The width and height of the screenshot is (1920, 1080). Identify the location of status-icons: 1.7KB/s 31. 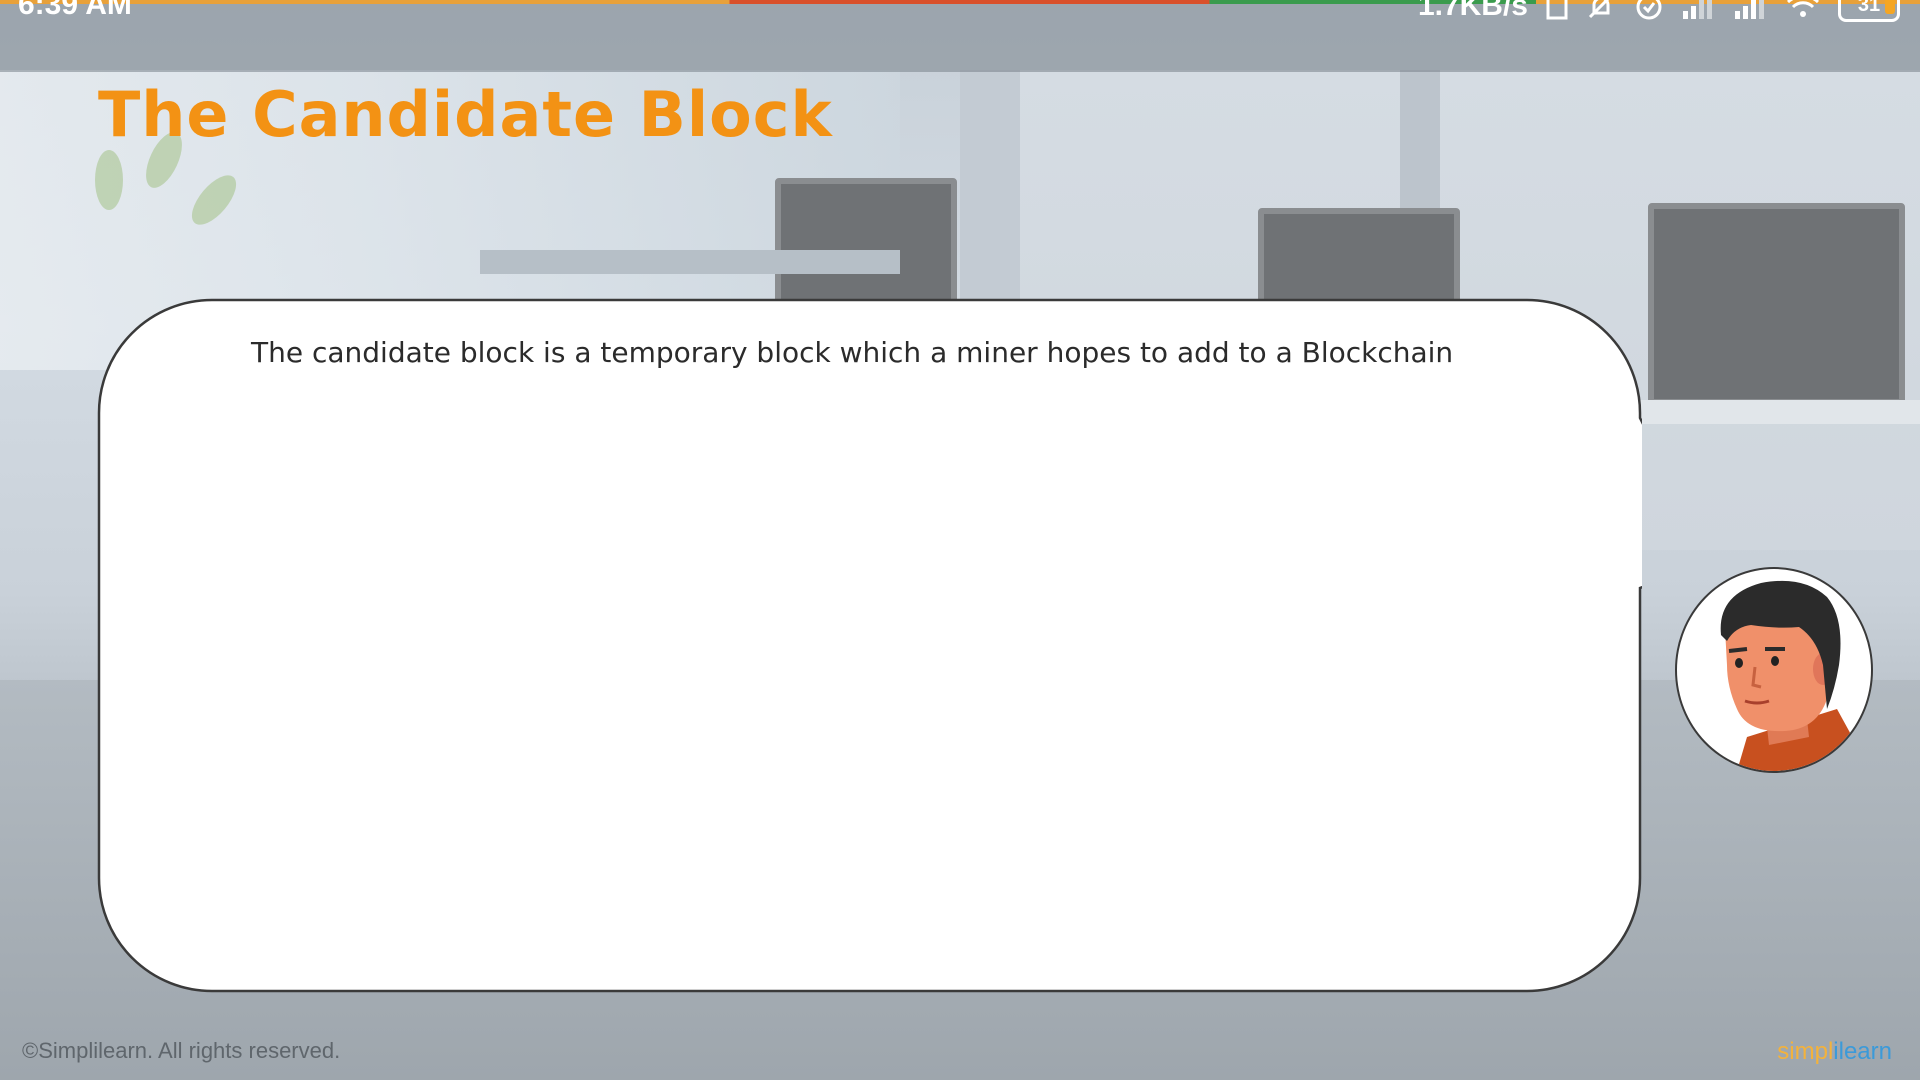
(1659, 12).